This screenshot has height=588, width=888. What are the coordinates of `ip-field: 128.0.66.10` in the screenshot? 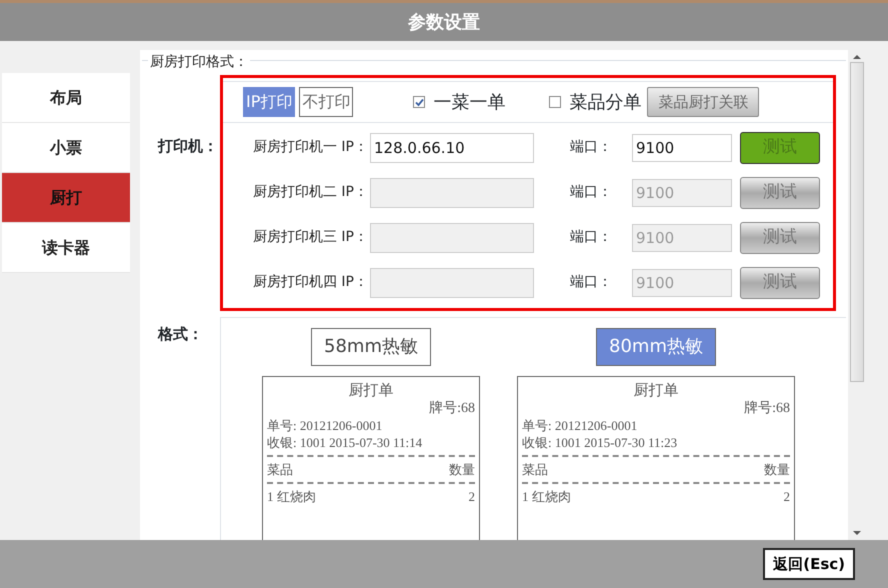 It's located at (452, 147).